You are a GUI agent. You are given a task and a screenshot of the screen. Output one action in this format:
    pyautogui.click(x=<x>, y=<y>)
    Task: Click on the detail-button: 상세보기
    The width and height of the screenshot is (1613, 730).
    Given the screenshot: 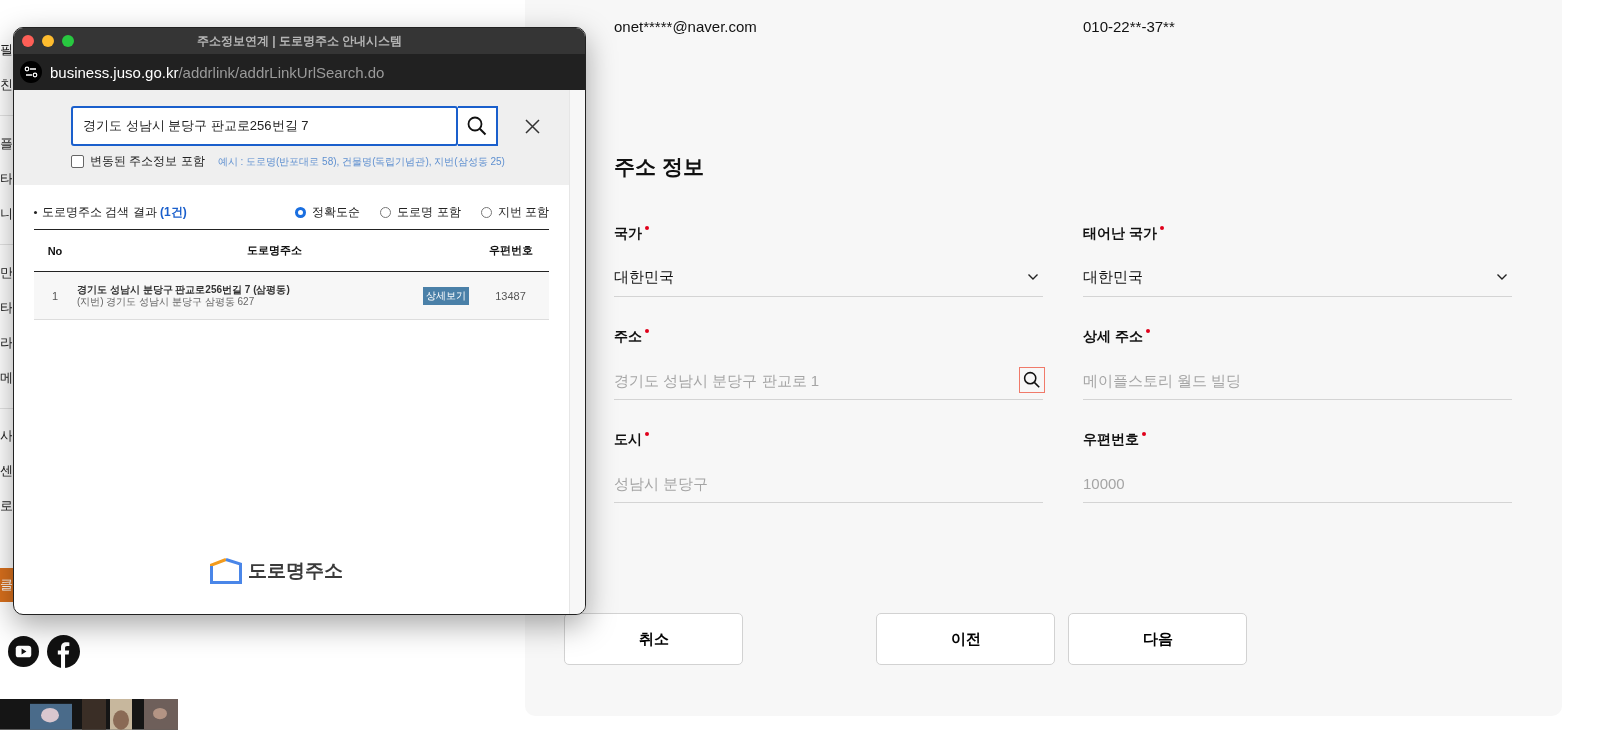 What is the action you would take?
    pyautogui.click(x=446, y=295)
    